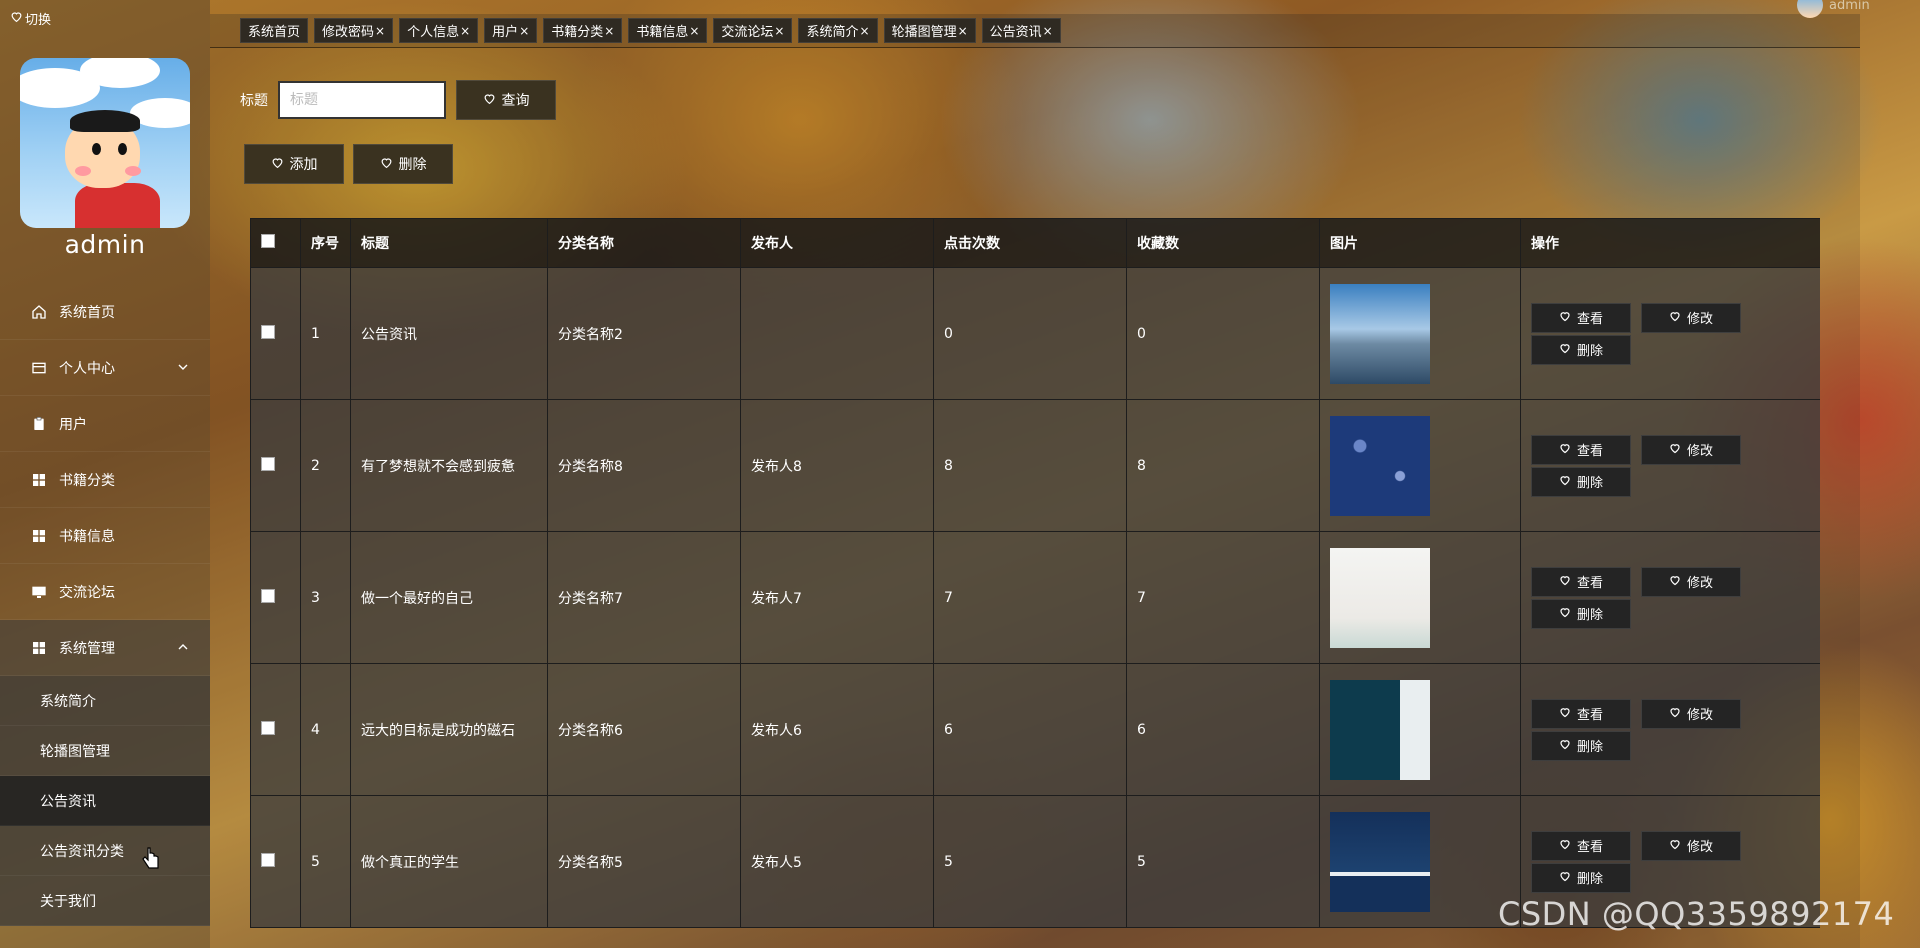  I want to click on search-button: 查询, so click(506, 100).